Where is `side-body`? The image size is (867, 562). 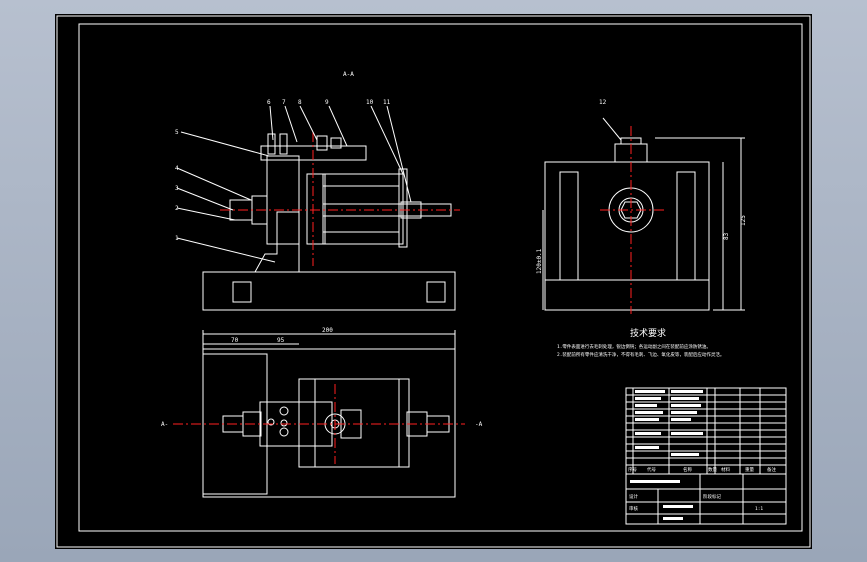
side-body is located at coordinates (627, 236).